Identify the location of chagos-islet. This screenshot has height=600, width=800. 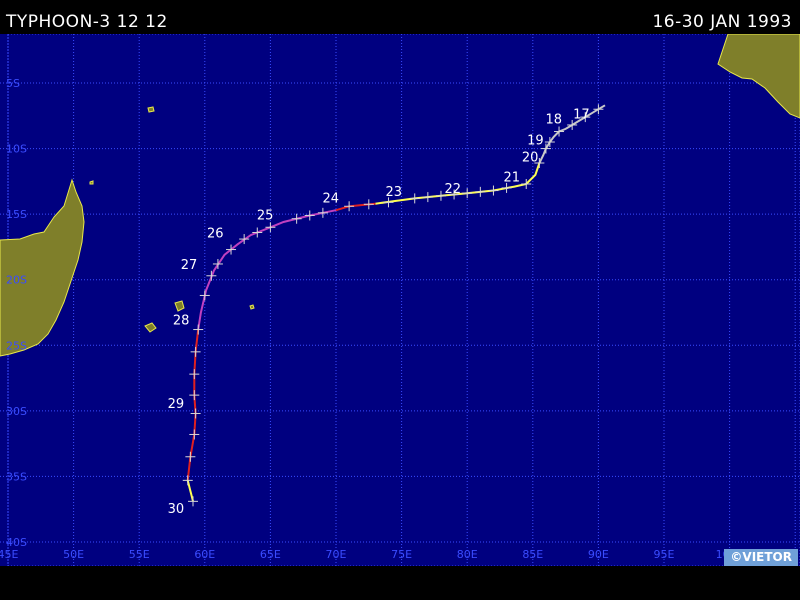
(91, 182).